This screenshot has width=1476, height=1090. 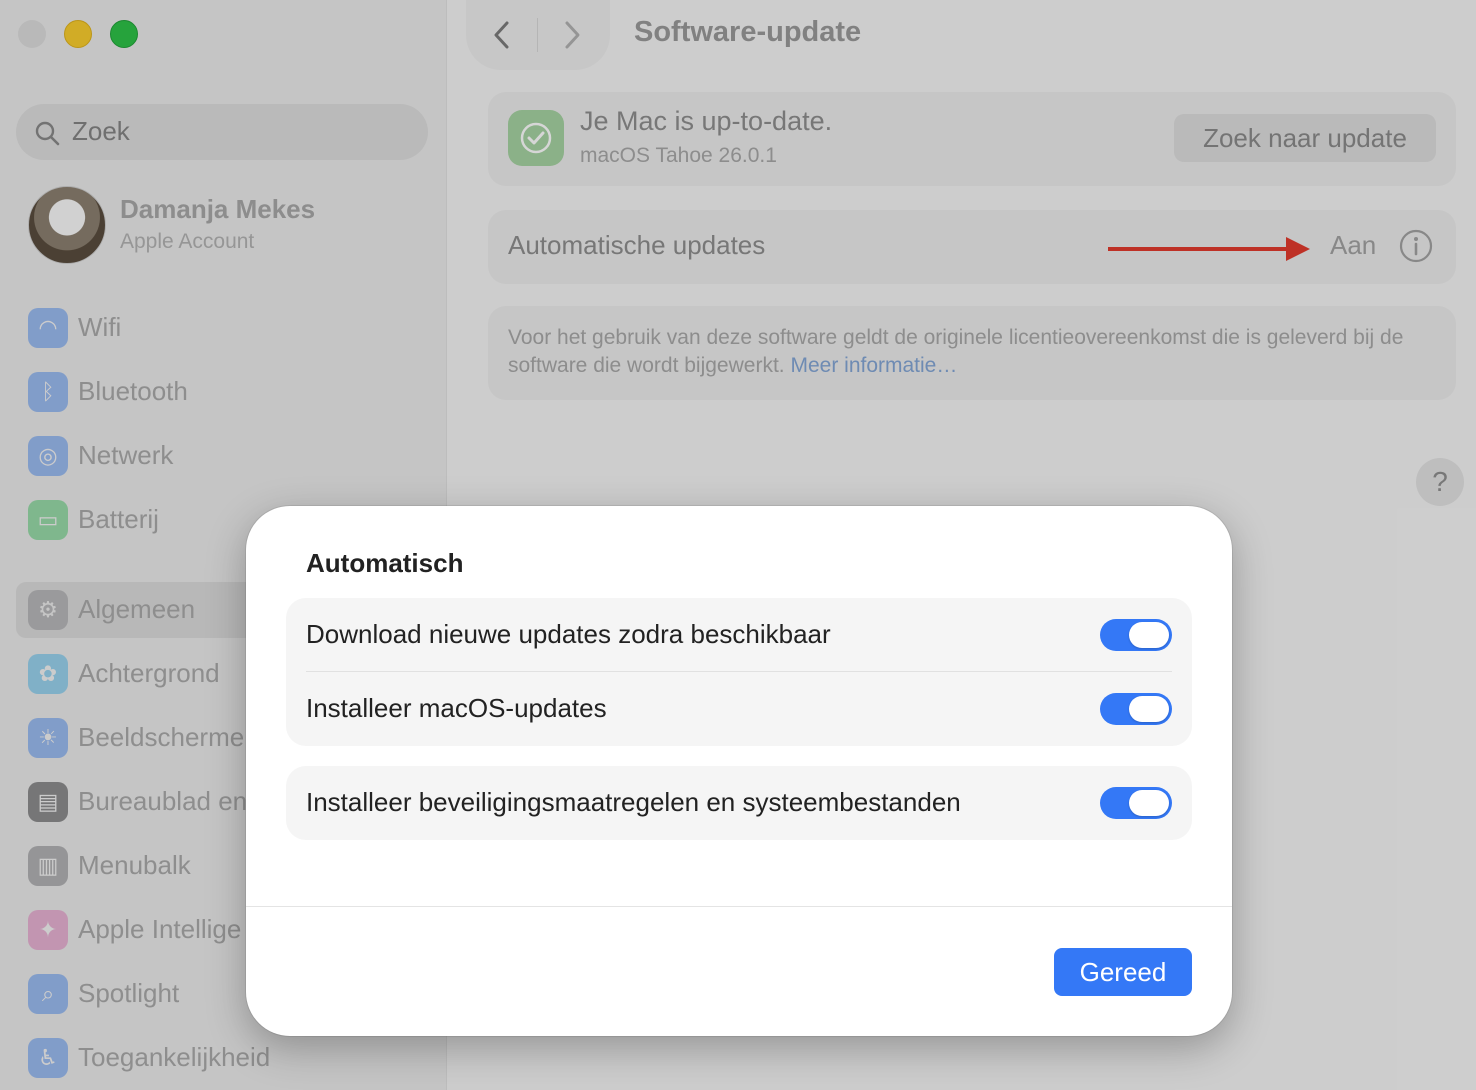 I want to click on install-security-responses-toggle, so click(x=1136, y=803).